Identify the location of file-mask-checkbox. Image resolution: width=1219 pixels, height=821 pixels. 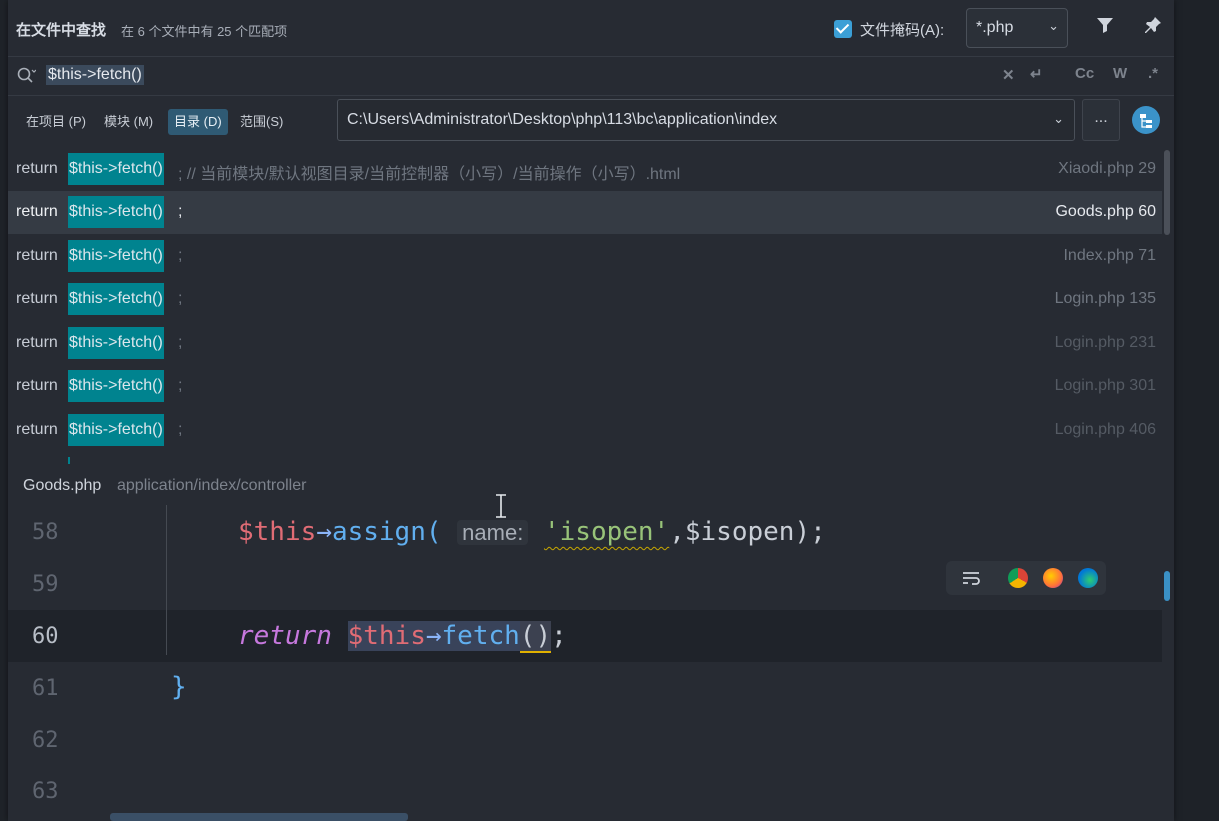
(843, 29).